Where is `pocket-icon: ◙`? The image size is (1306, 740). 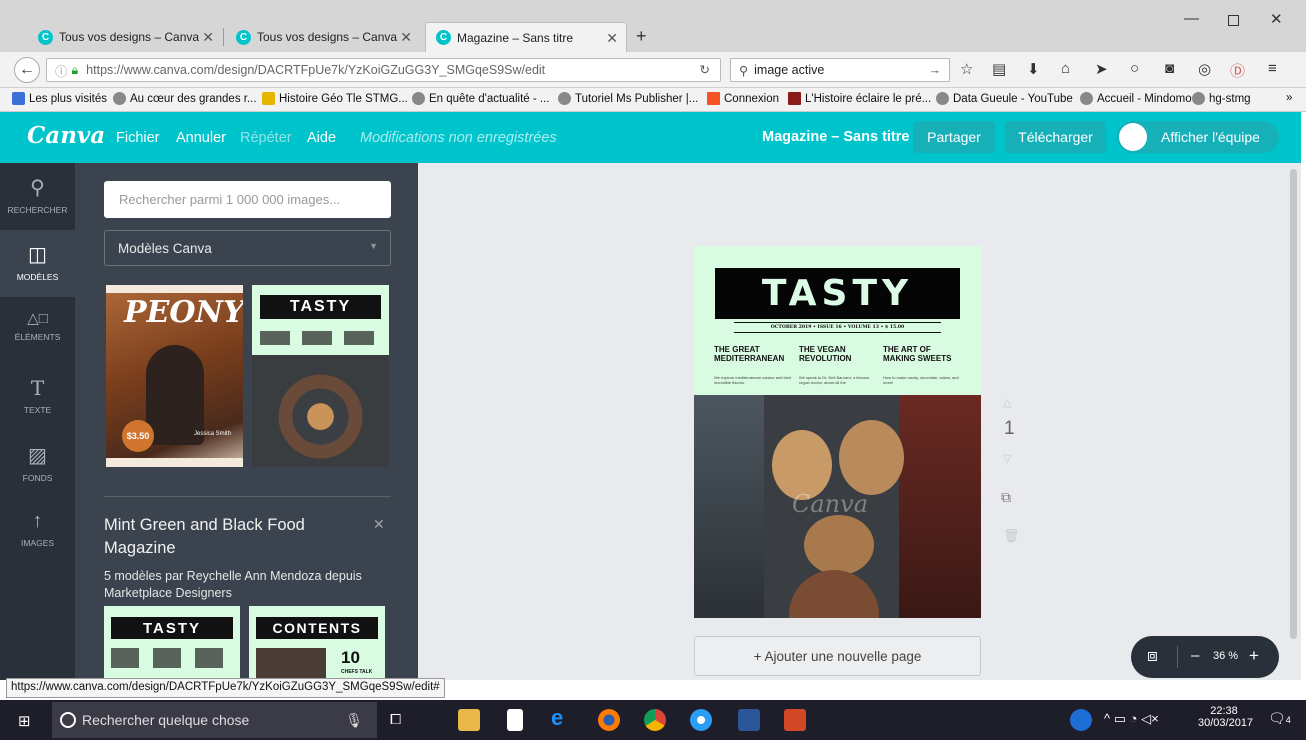 pocket-icon: ◙ is located at coordinates (1169, 68).